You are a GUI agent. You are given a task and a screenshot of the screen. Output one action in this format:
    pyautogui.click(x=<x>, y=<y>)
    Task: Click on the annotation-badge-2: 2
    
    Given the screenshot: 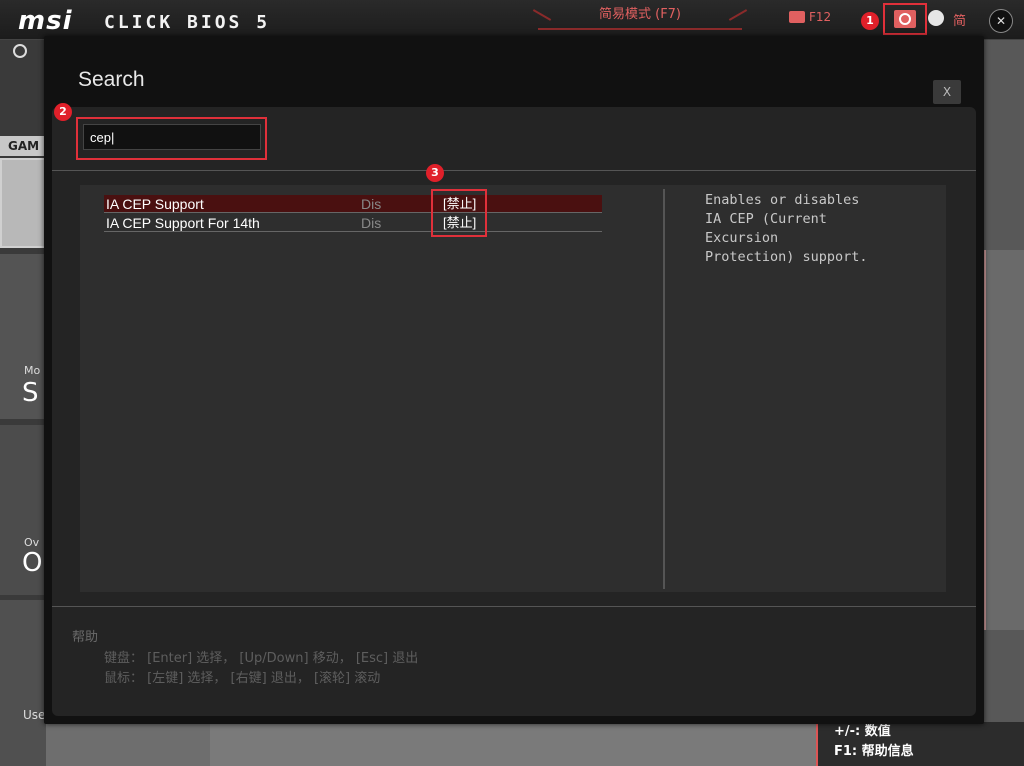 What is the action you would take?
    pyautogui.click(x=63, y=112)
    